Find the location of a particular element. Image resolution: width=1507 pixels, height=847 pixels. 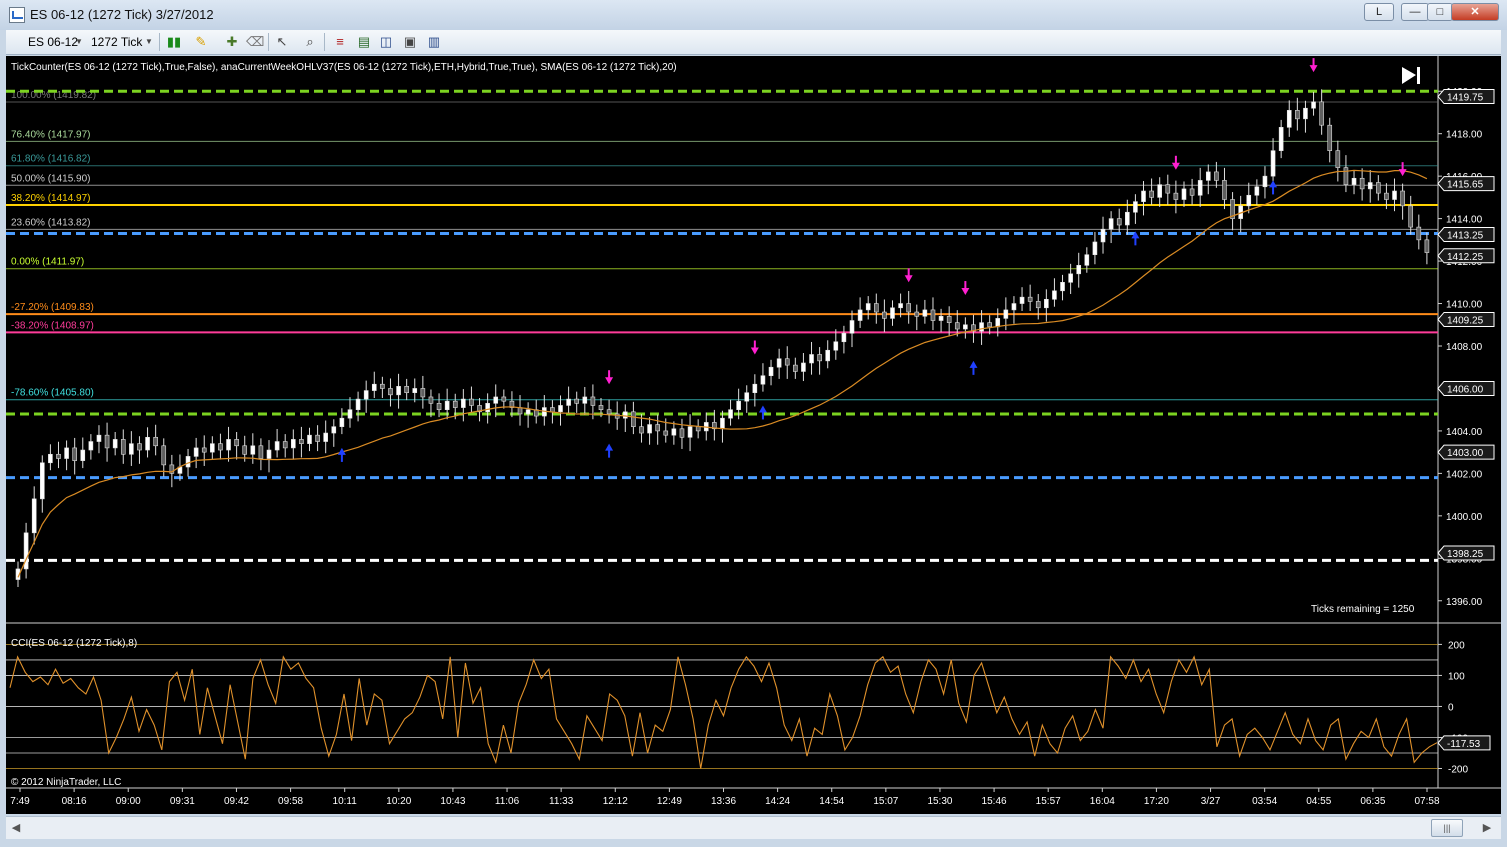

pencil-draw-icon: ✎ is located at coordinates (201, 42).